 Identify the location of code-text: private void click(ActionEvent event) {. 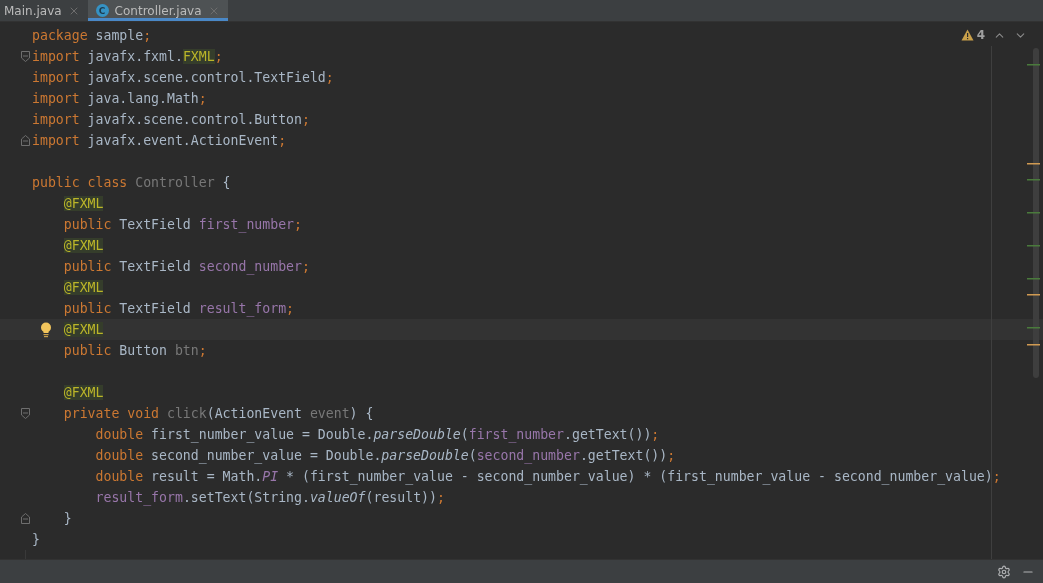
(218, 413).